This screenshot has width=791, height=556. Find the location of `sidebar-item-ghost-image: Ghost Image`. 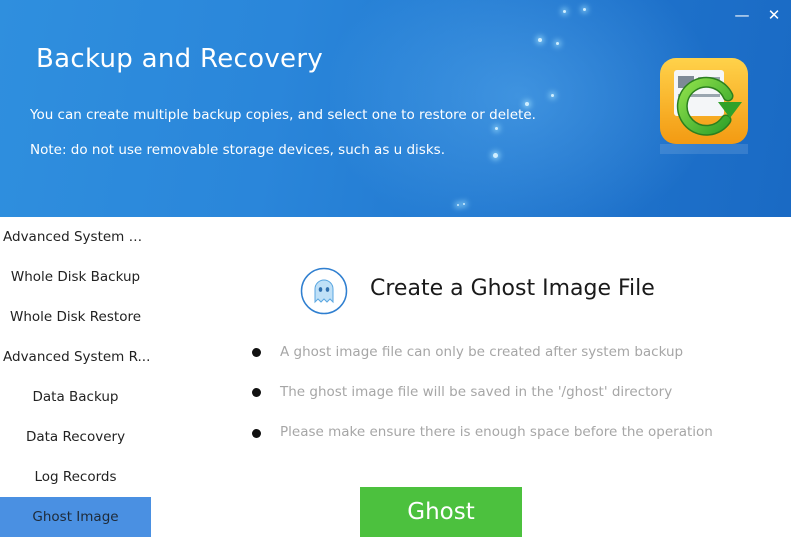

sidebar-item-ghost-image: Ghost Image is located at coordinates (75, 517).